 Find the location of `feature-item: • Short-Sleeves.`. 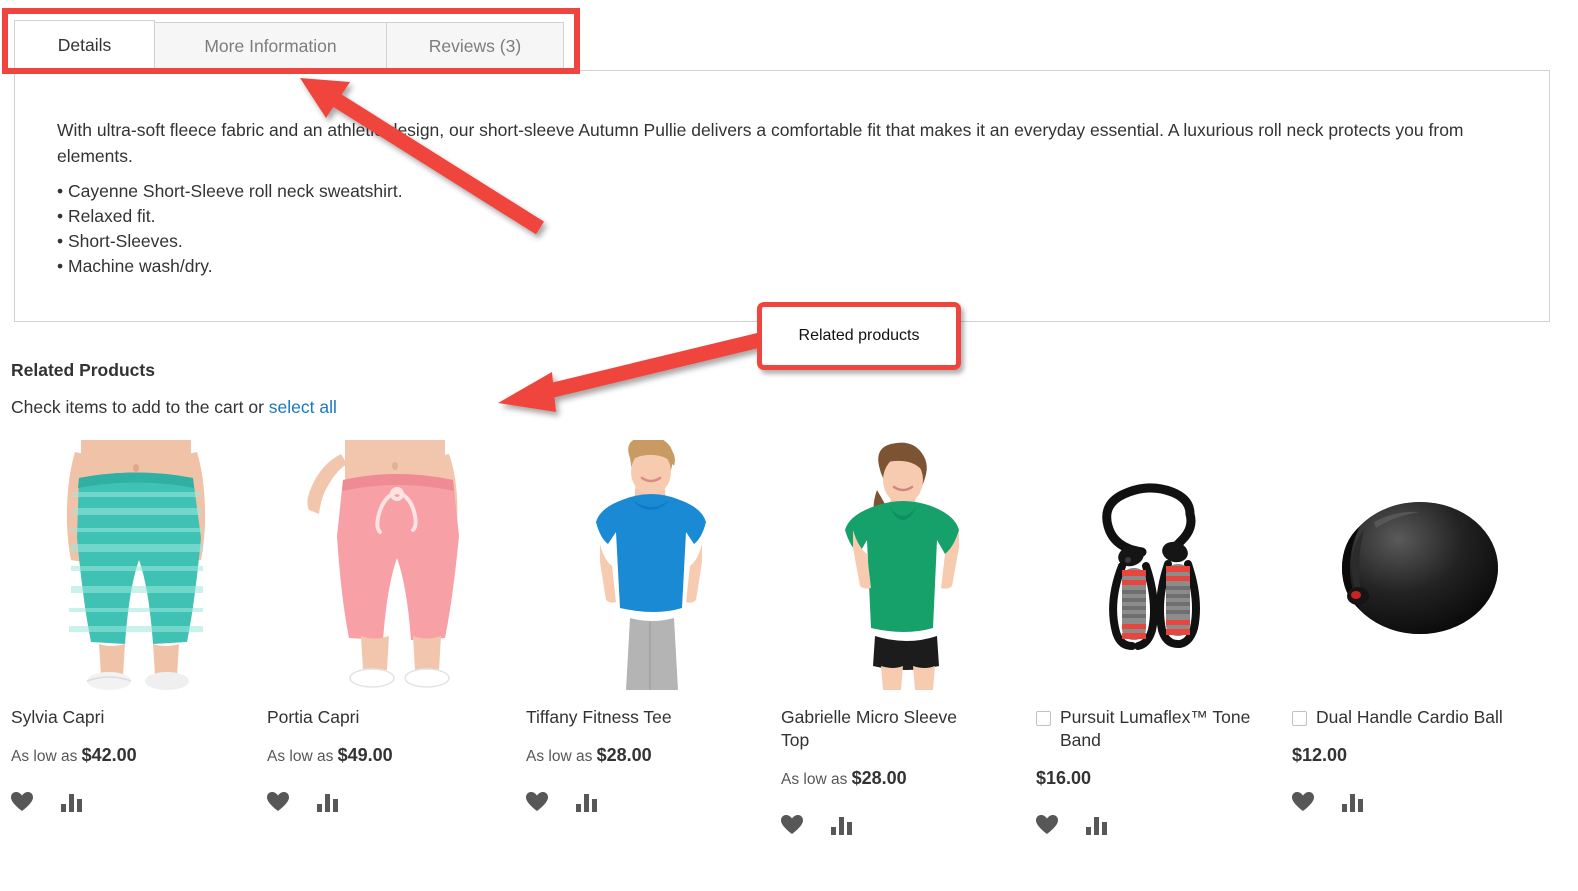

feature-item: • Short-Sleeves. is located at coordinates (120, 241).